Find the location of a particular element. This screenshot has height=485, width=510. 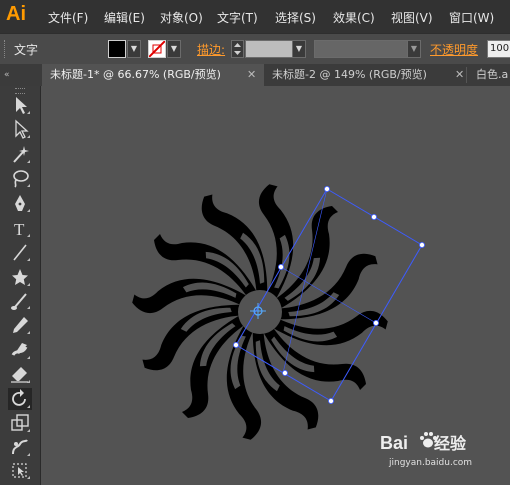

type-tool-icon: T is located at coordinates (20, 228).